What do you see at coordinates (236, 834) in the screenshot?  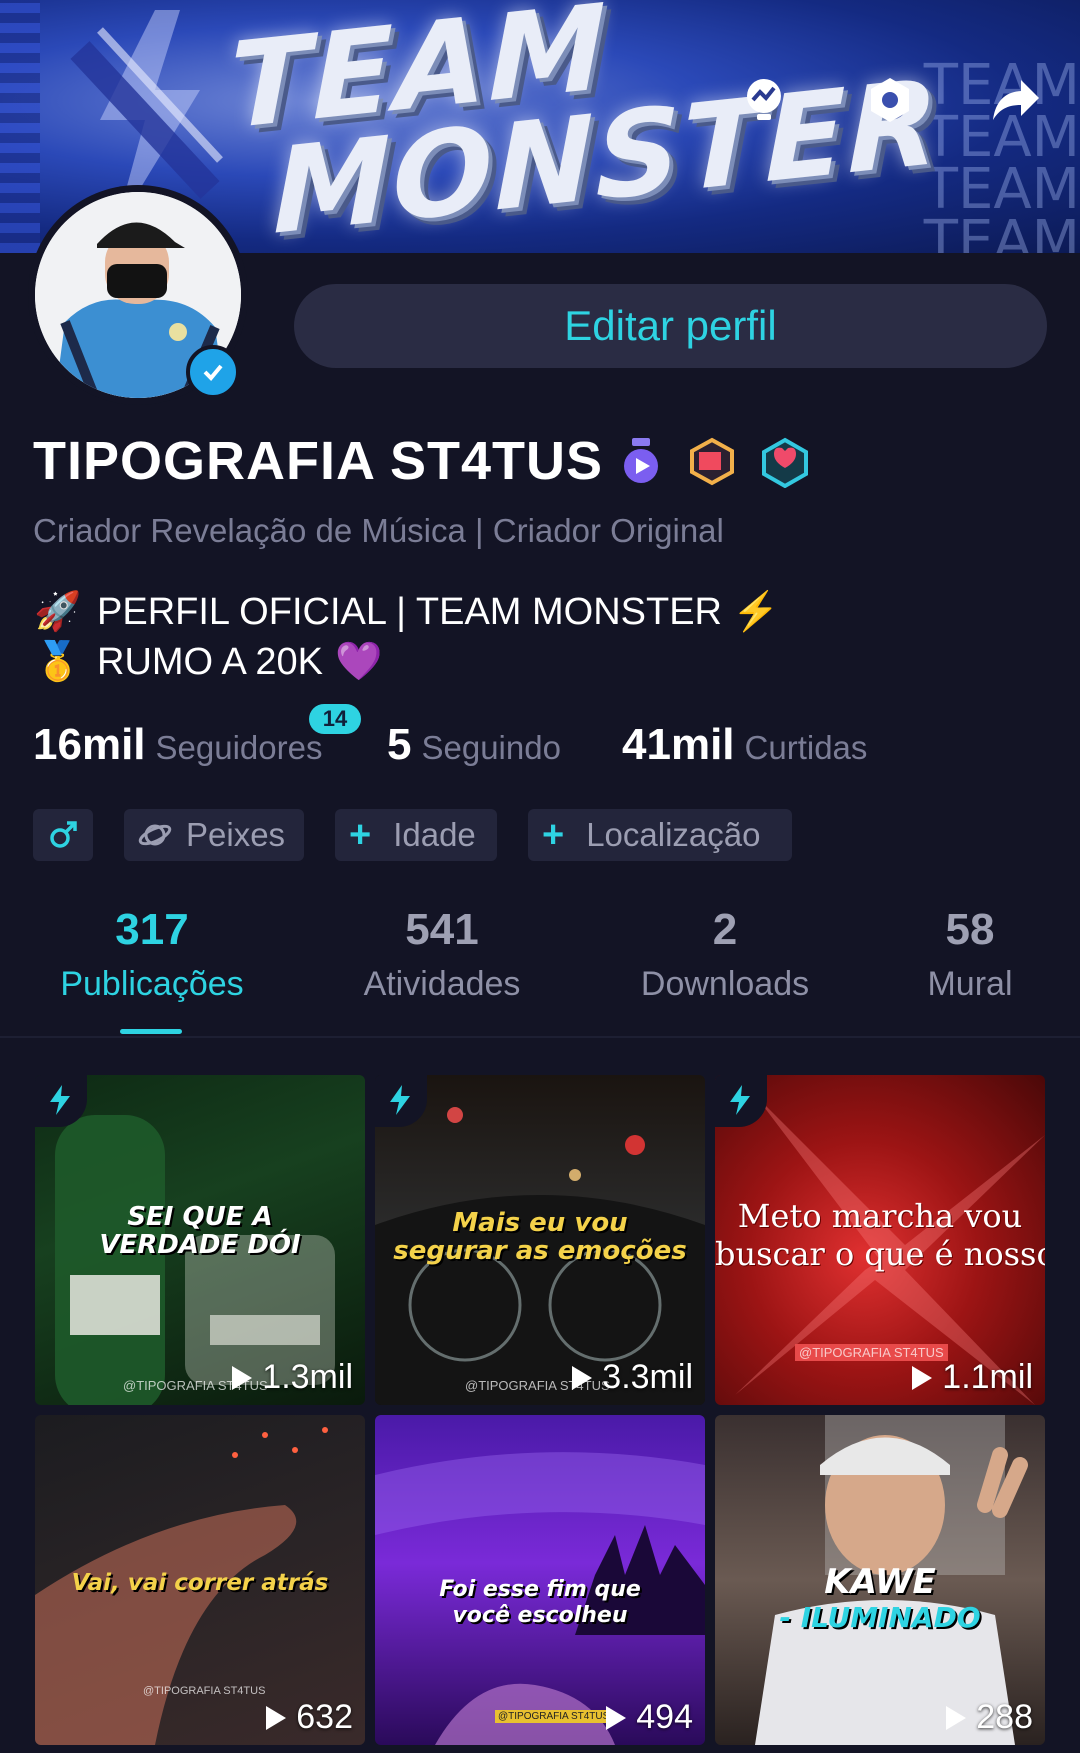 I see `zodiac-label: Peixes` at bounding box center [236, 834].